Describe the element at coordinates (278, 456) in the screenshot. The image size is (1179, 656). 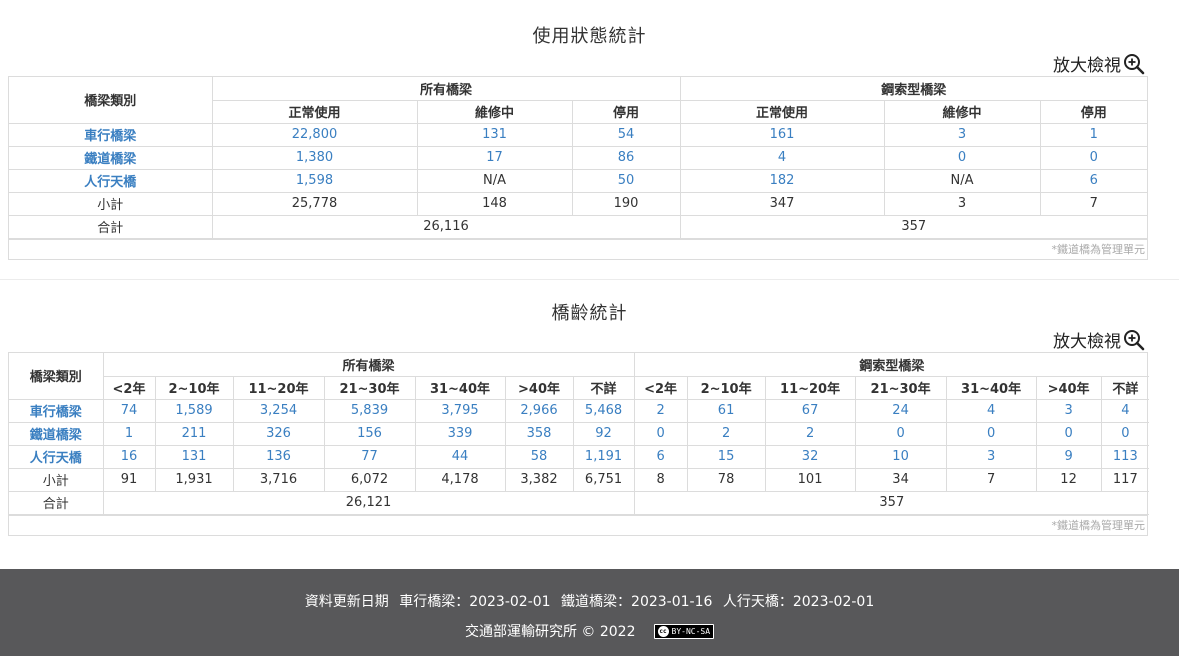
I see `cell-link: 136` at that location.